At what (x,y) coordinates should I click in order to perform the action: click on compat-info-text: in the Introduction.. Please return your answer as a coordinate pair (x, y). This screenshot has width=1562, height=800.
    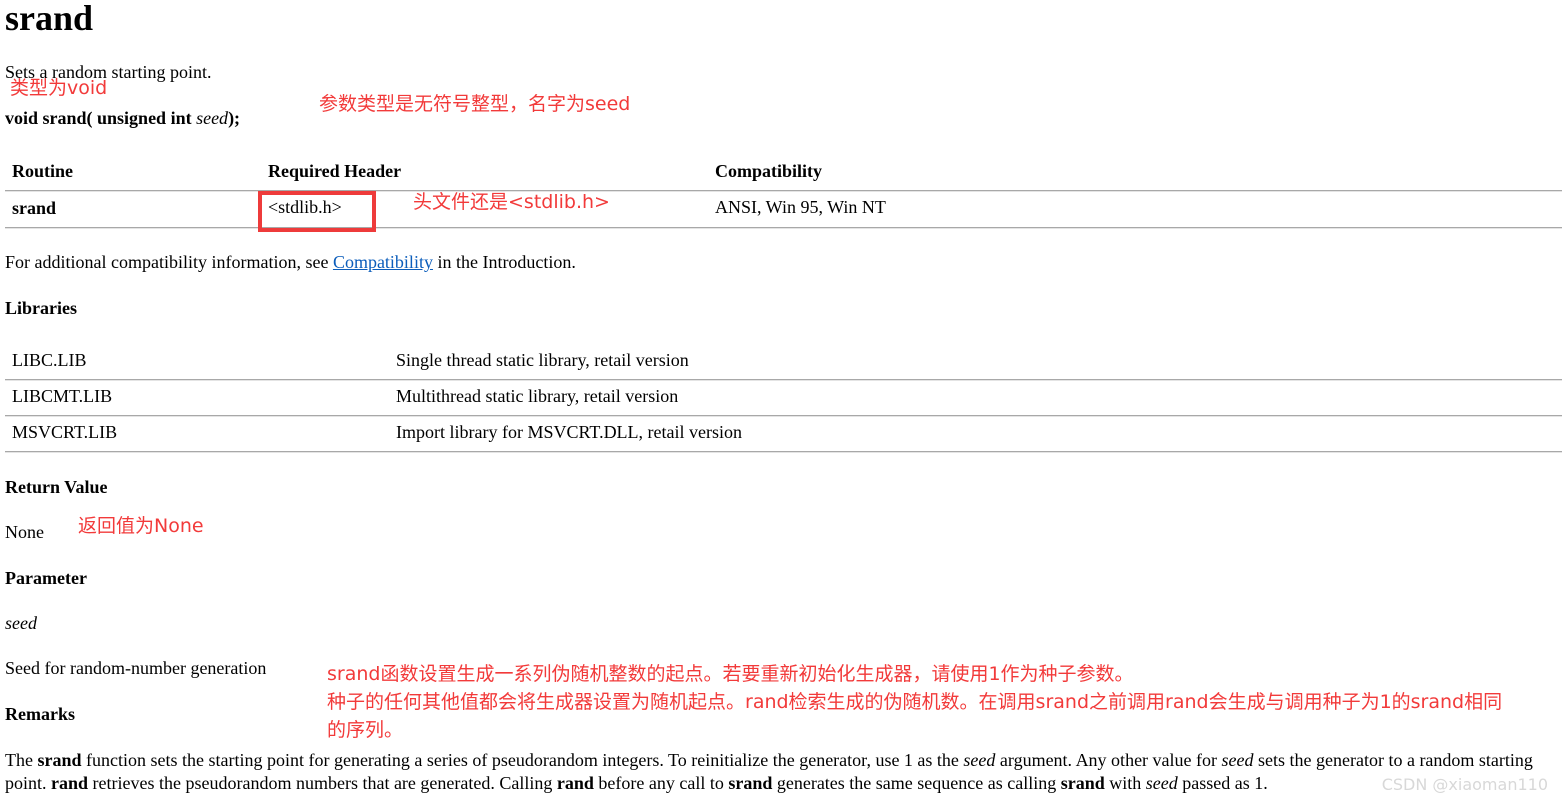
    Looking at the image, I should click on (506, 262).